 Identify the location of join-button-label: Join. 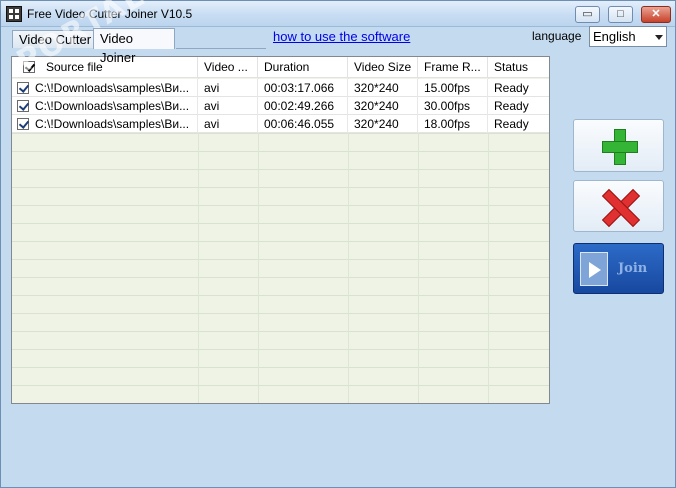
(633, 268).